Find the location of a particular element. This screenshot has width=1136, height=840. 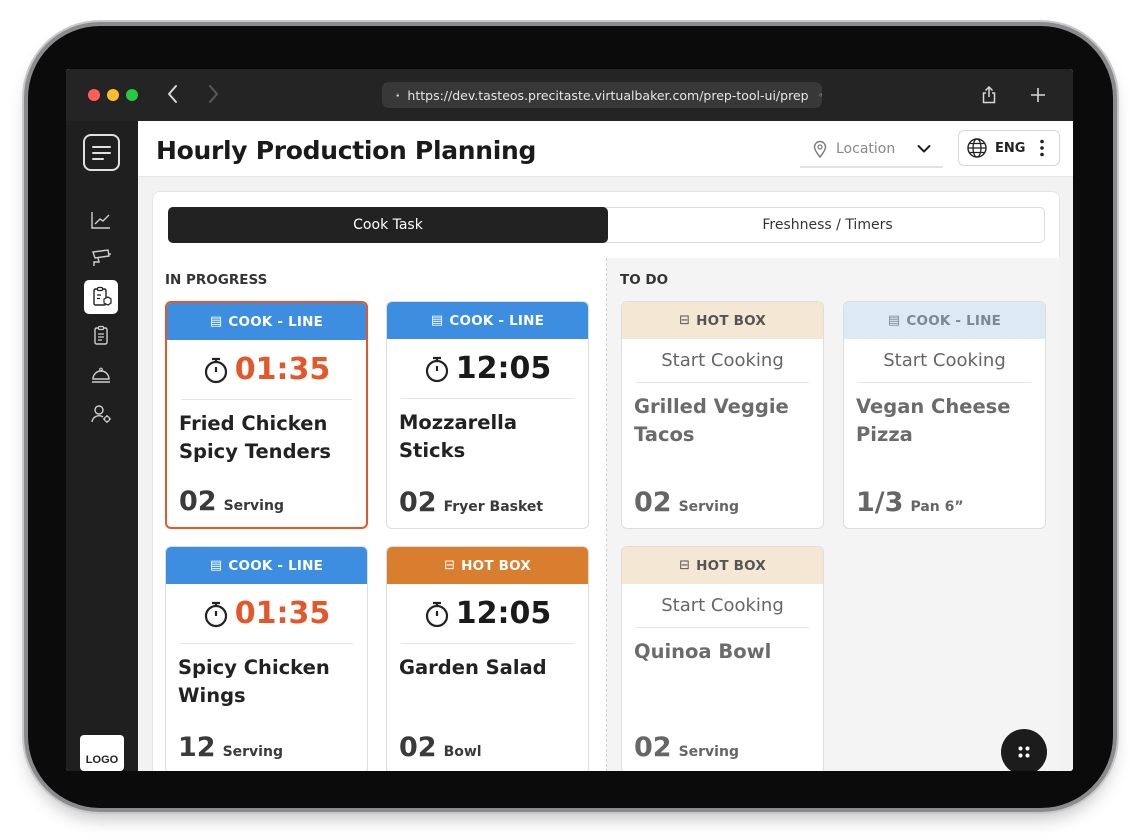

item-name-line: Quinoa Bowl is located at coordinates (703, 651).